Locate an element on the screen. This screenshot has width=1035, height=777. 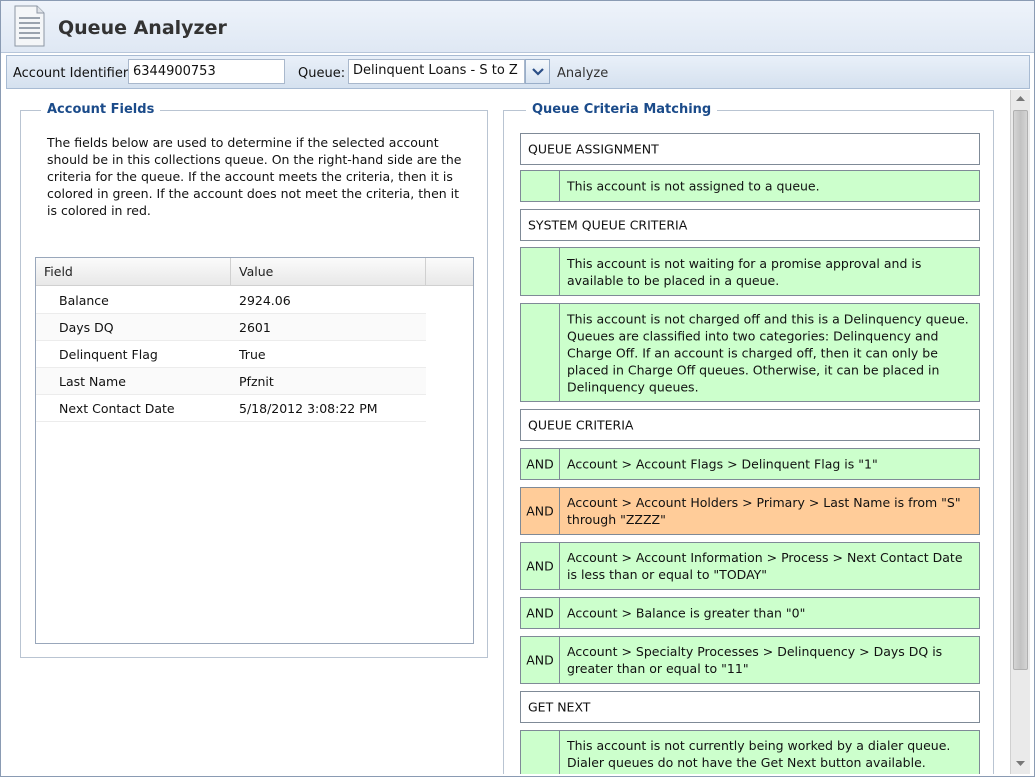
queue-select-value: Delinquent Loans - S to Z is located at coordinates (435, 70).